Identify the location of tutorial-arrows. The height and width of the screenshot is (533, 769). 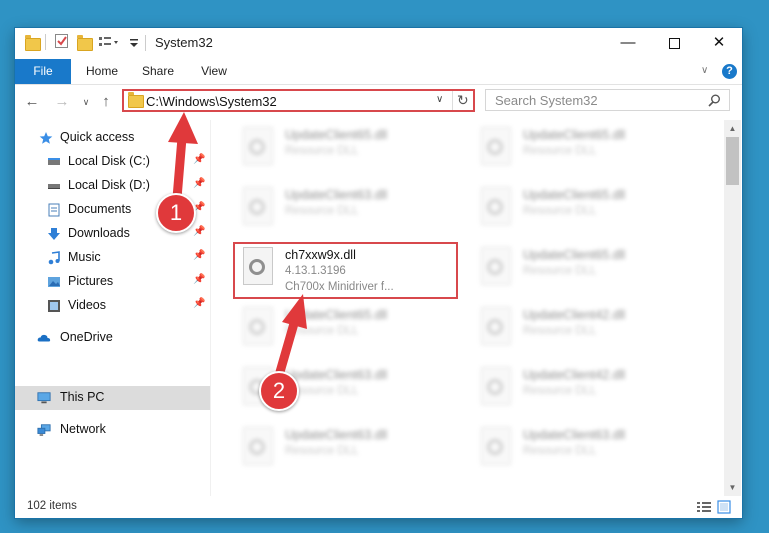
(237, 244).